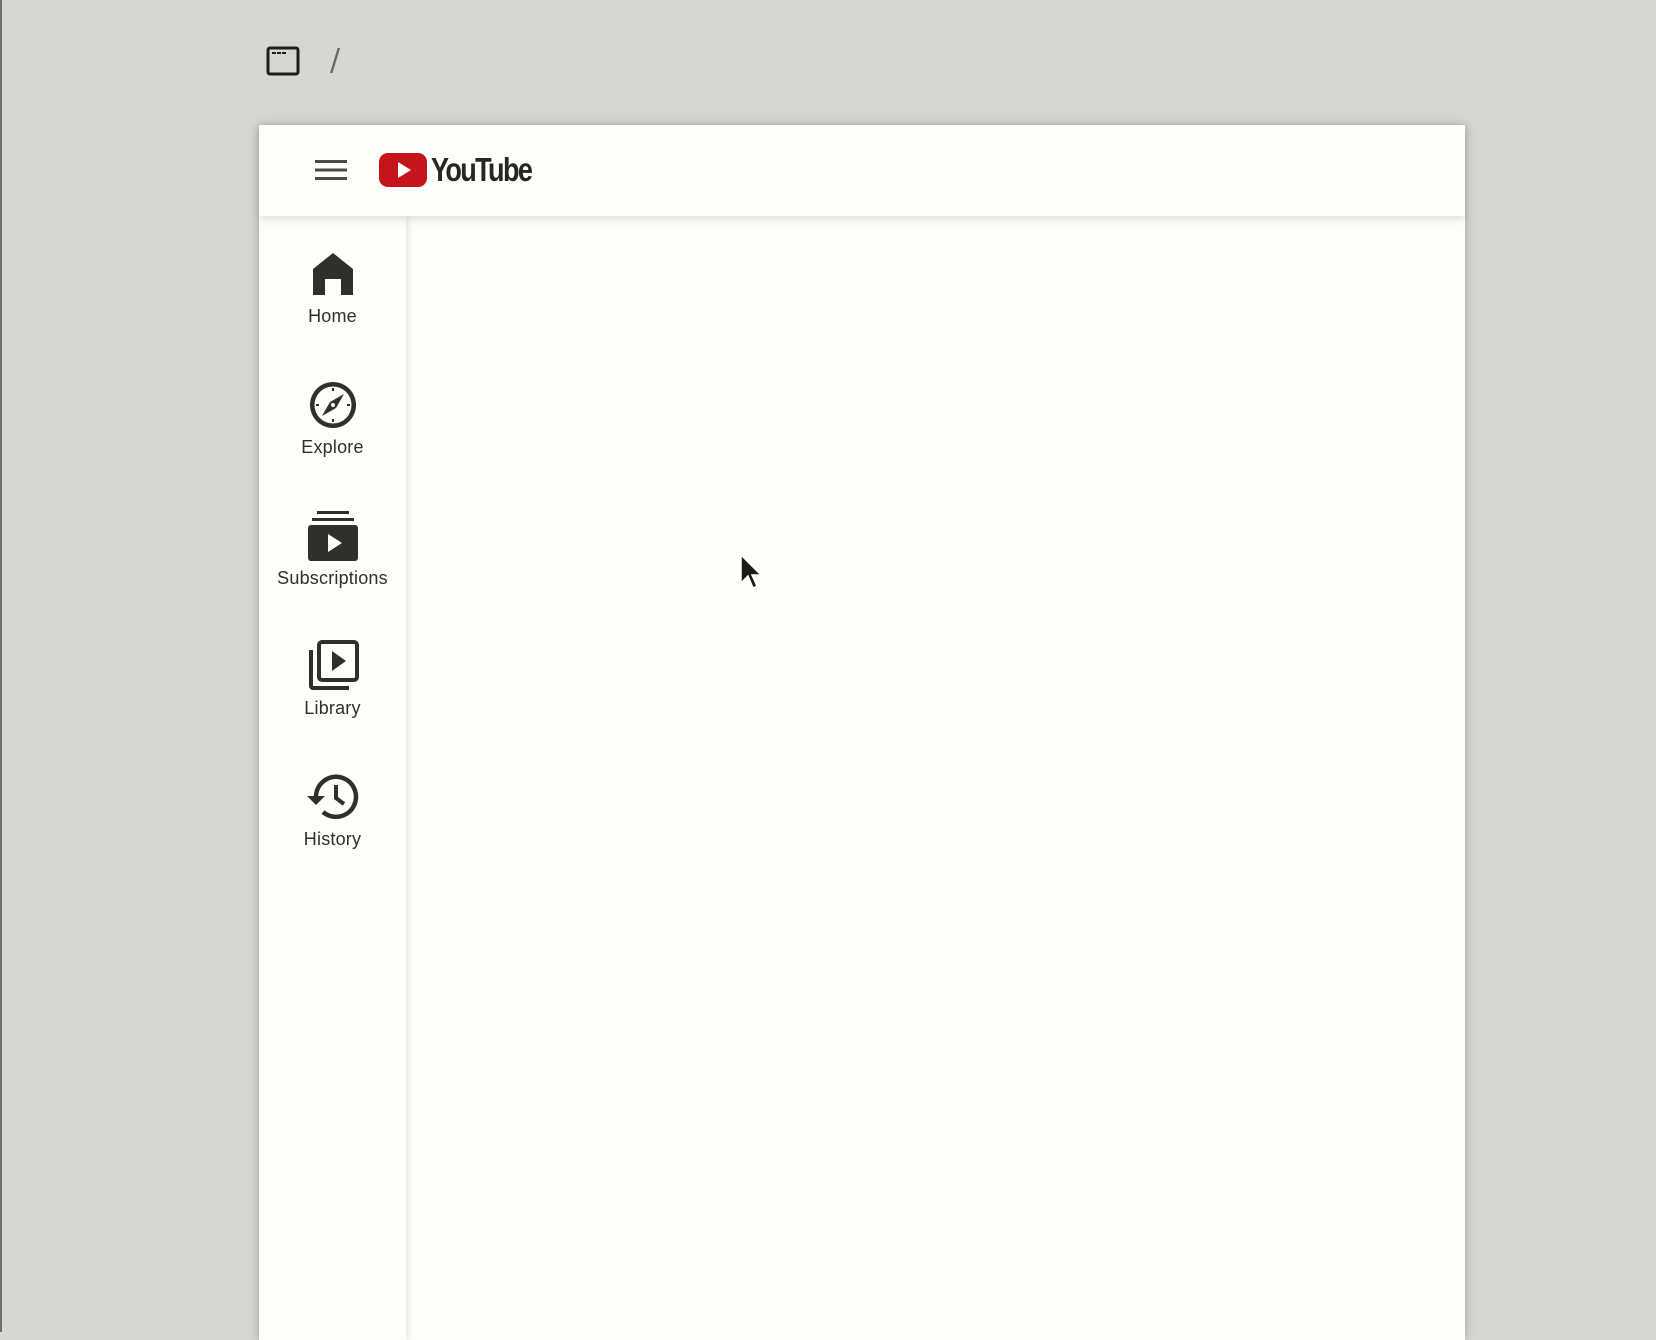  I want to click on sidebar-item-library: Library, so click(332, 693).